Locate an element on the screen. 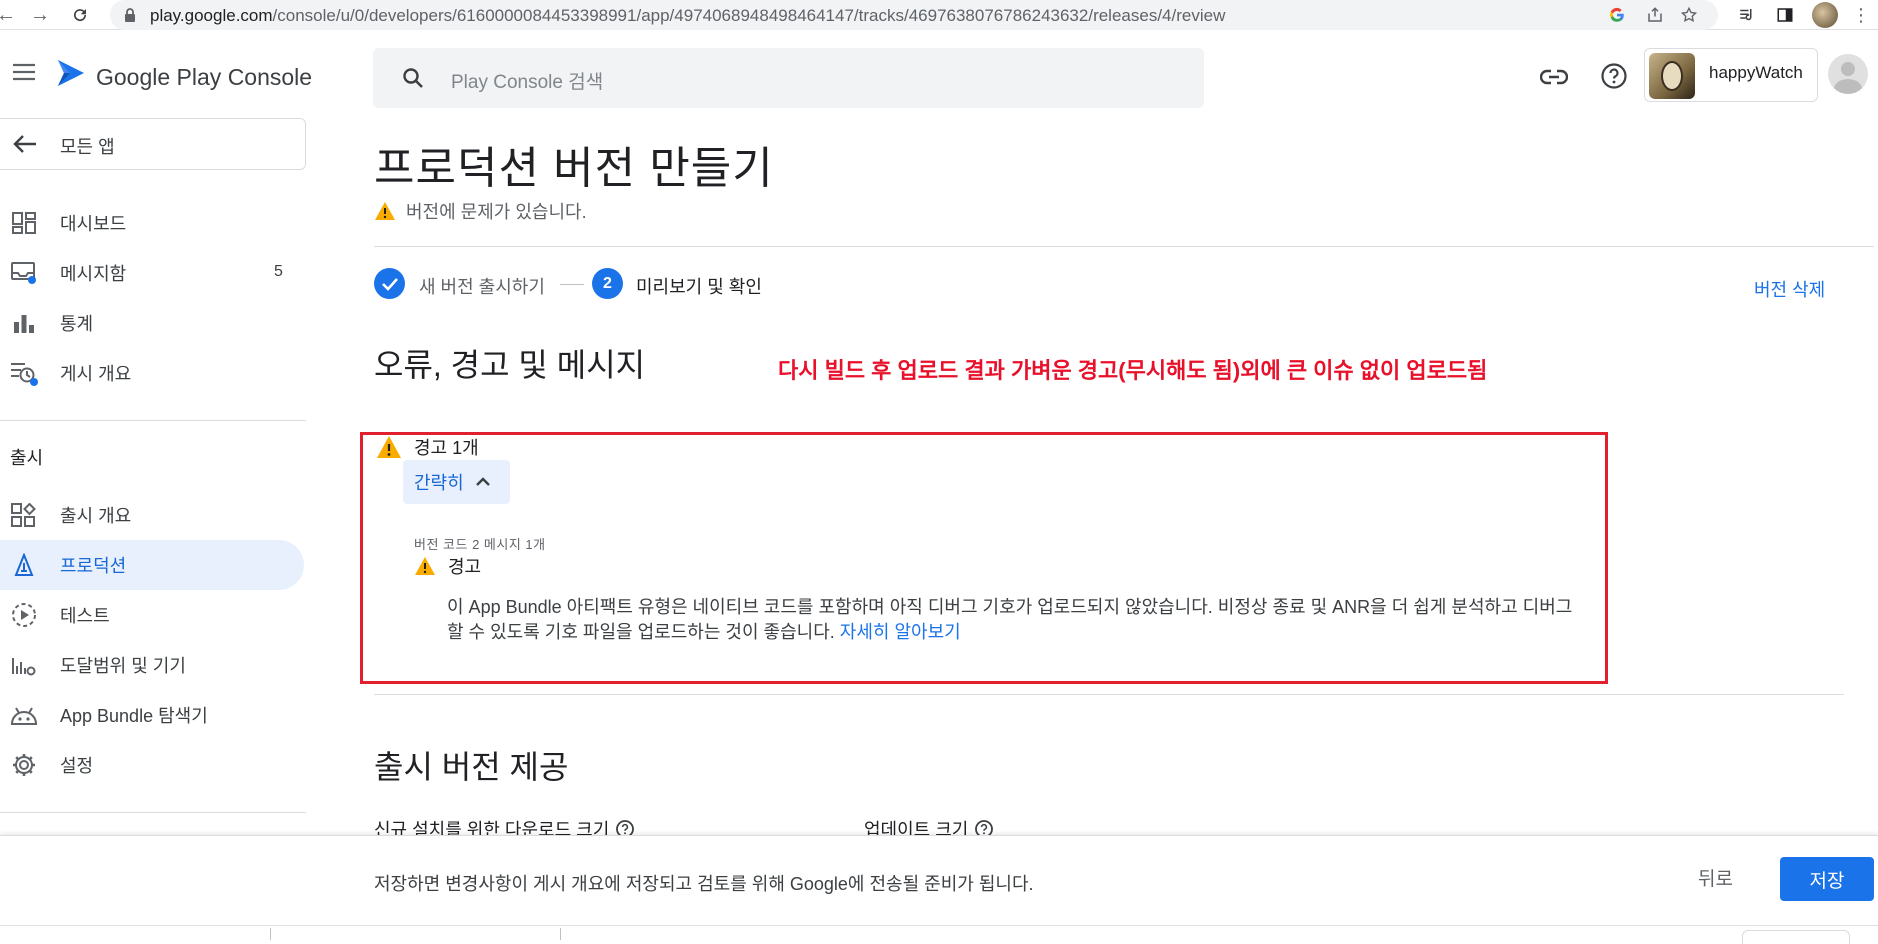 The image size is (1878, 944). step-done-check-icon is located at coordinates (389, 283).